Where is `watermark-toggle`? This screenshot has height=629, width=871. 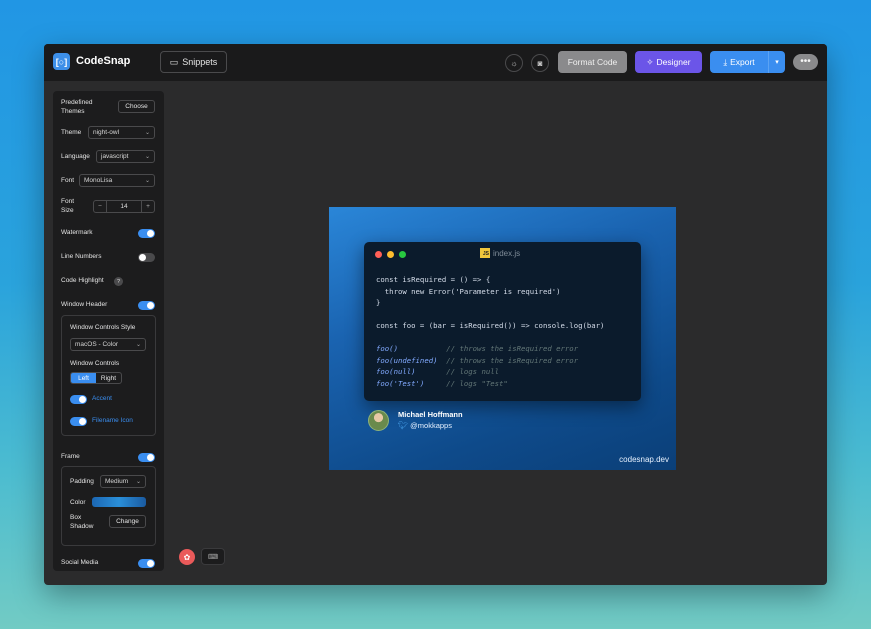 watermark-toggle is located at coordinates (146, 233).